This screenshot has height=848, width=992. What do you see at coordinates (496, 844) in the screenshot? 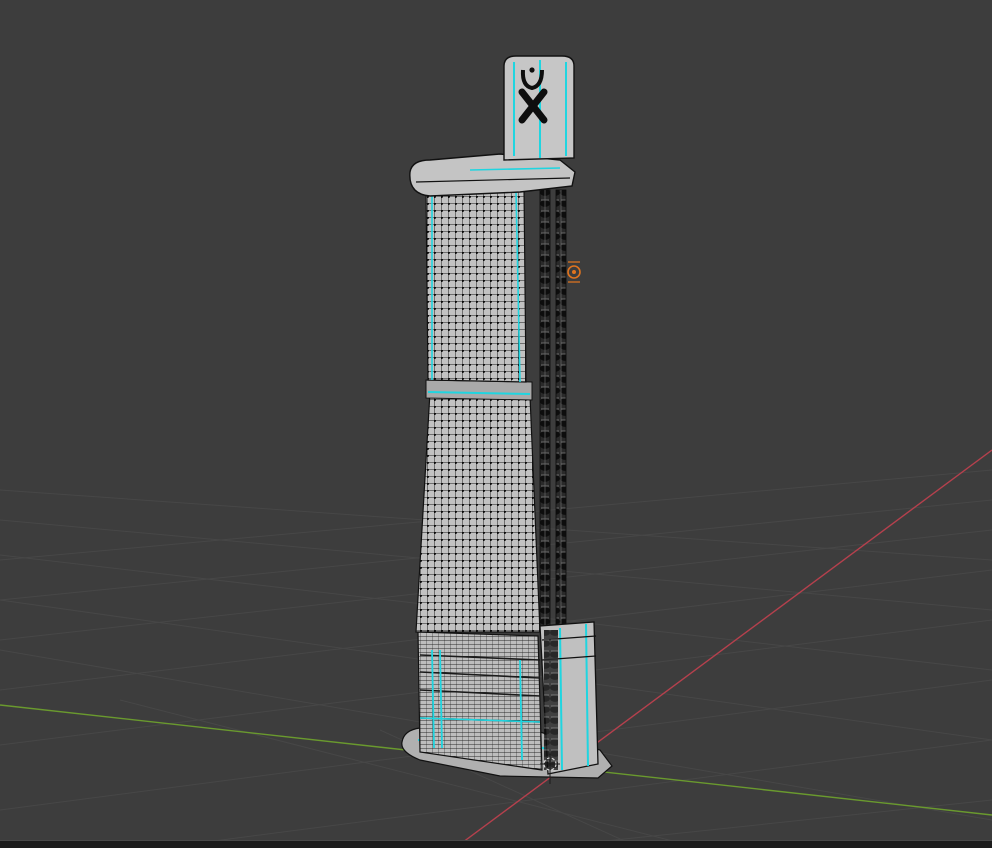
I see `viewport-bottom-border` at bounding box center [496, 844].